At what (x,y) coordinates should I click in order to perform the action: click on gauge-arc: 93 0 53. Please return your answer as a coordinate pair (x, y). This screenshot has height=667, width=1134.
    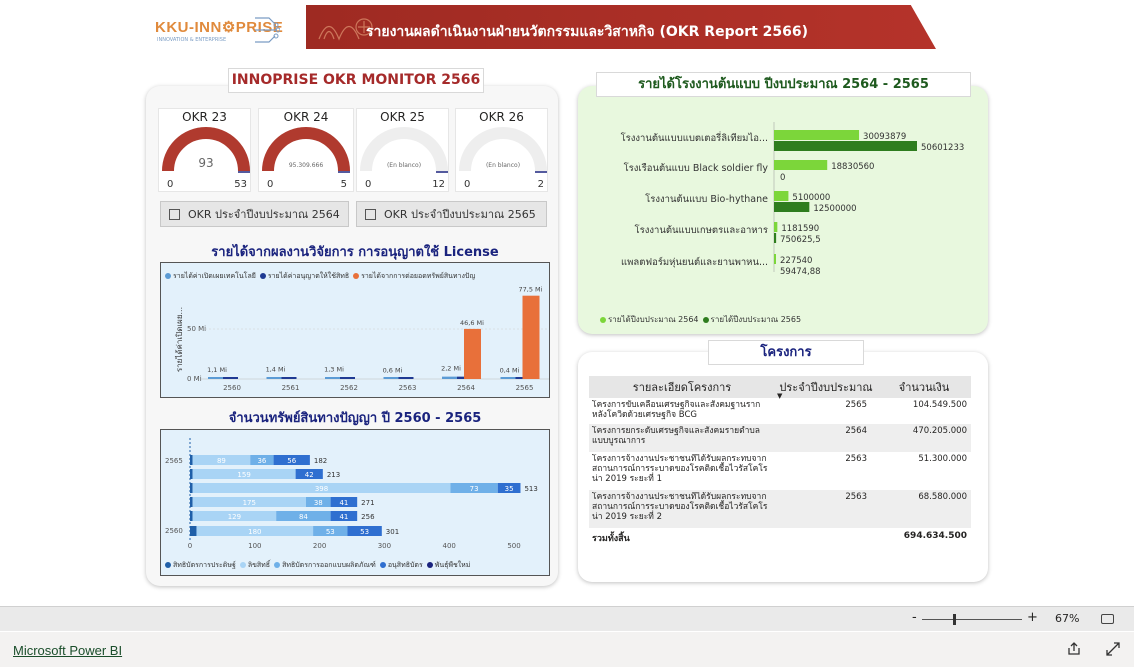
    Looking at the image, I should click on (206, 158).